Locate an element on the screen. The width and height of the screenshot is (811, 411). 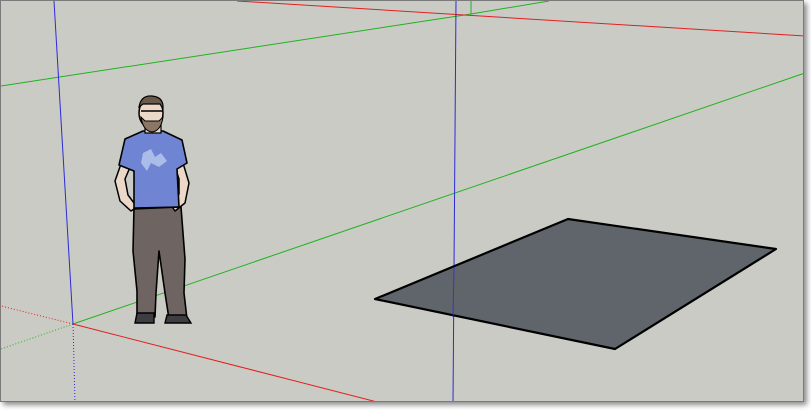
blue-axis-line is located at coordinates (63, 163).